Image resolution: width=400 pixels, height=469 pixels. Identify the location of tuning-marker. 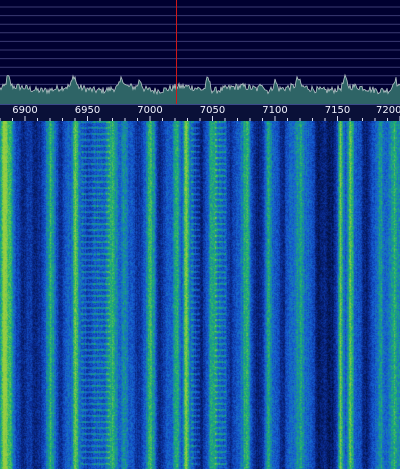
(176, 52).